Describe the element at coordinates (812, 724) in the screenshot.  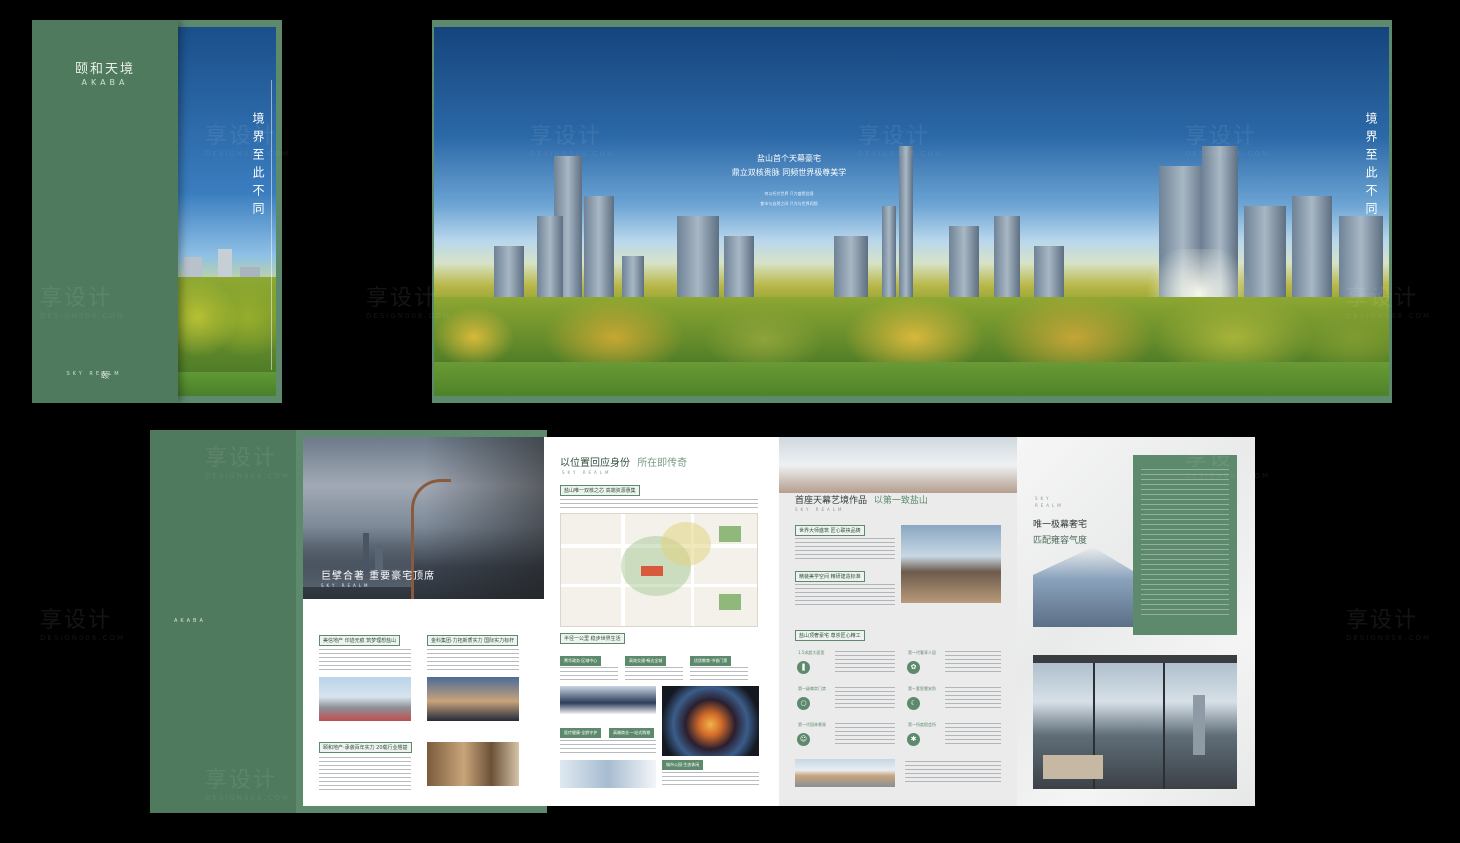
I see `page3-icon-label: 第一代园林景观` at that location.